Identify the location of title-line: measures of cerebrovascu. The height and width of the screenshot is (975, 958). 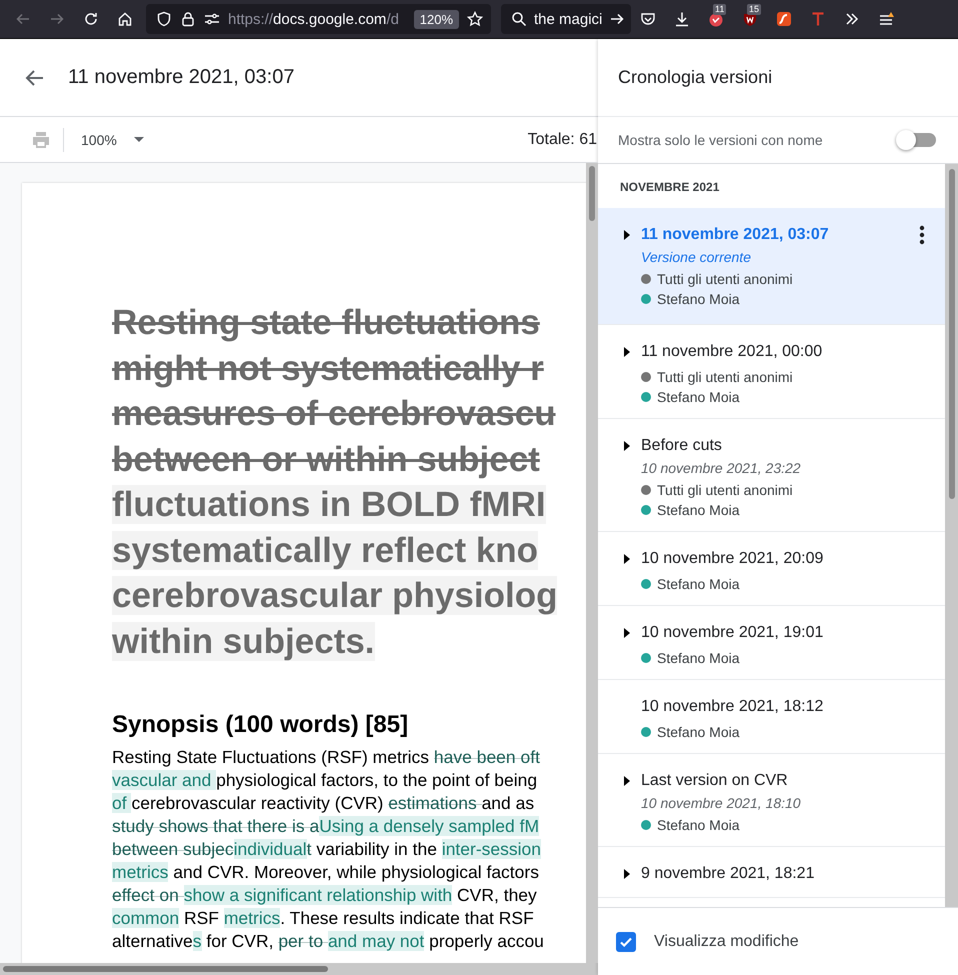
(334, 413).